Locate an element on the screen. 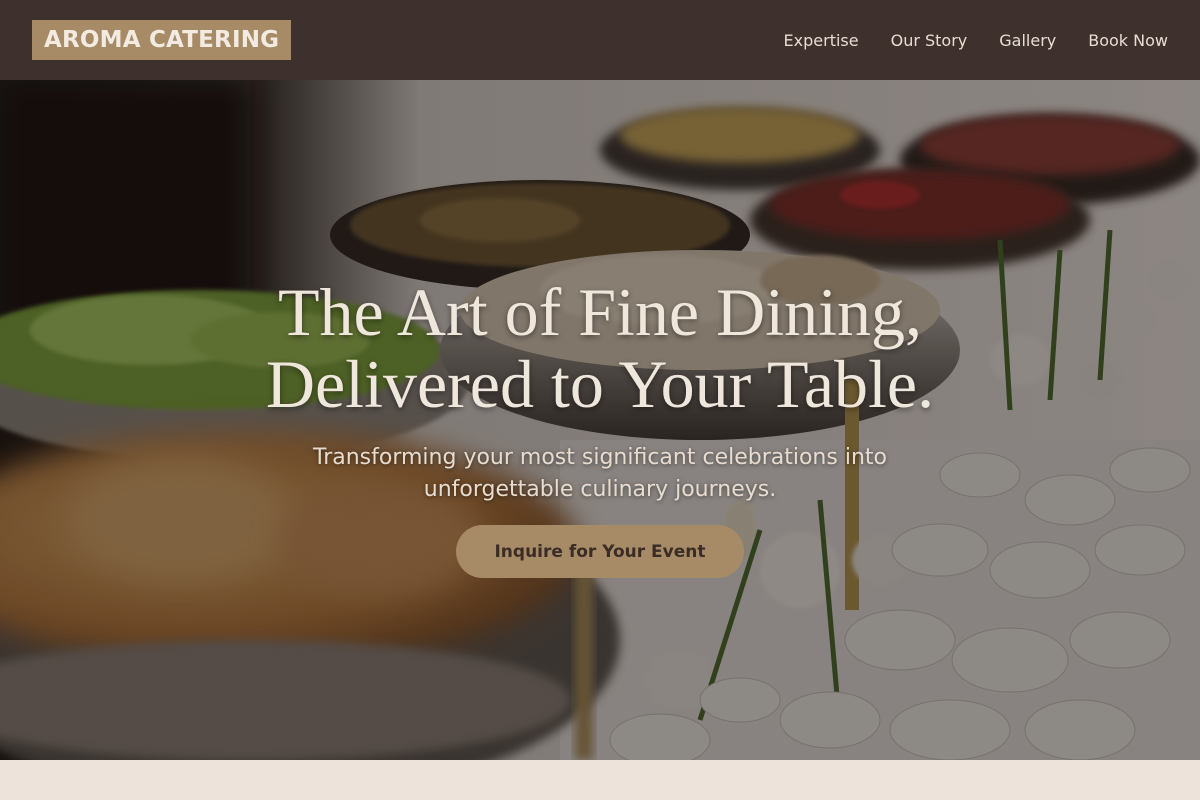 The image size is (1200, 800). nav-link-expertise: Expertise is located at coordinates (821, 40).